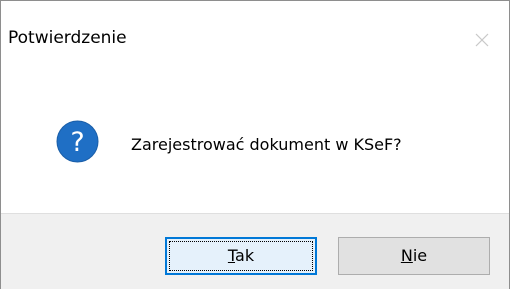  What do you see at coordinates (67, 38) in the screenshot?
I see `window-title: Potwierdzenie` at bounding box center [67, 38].